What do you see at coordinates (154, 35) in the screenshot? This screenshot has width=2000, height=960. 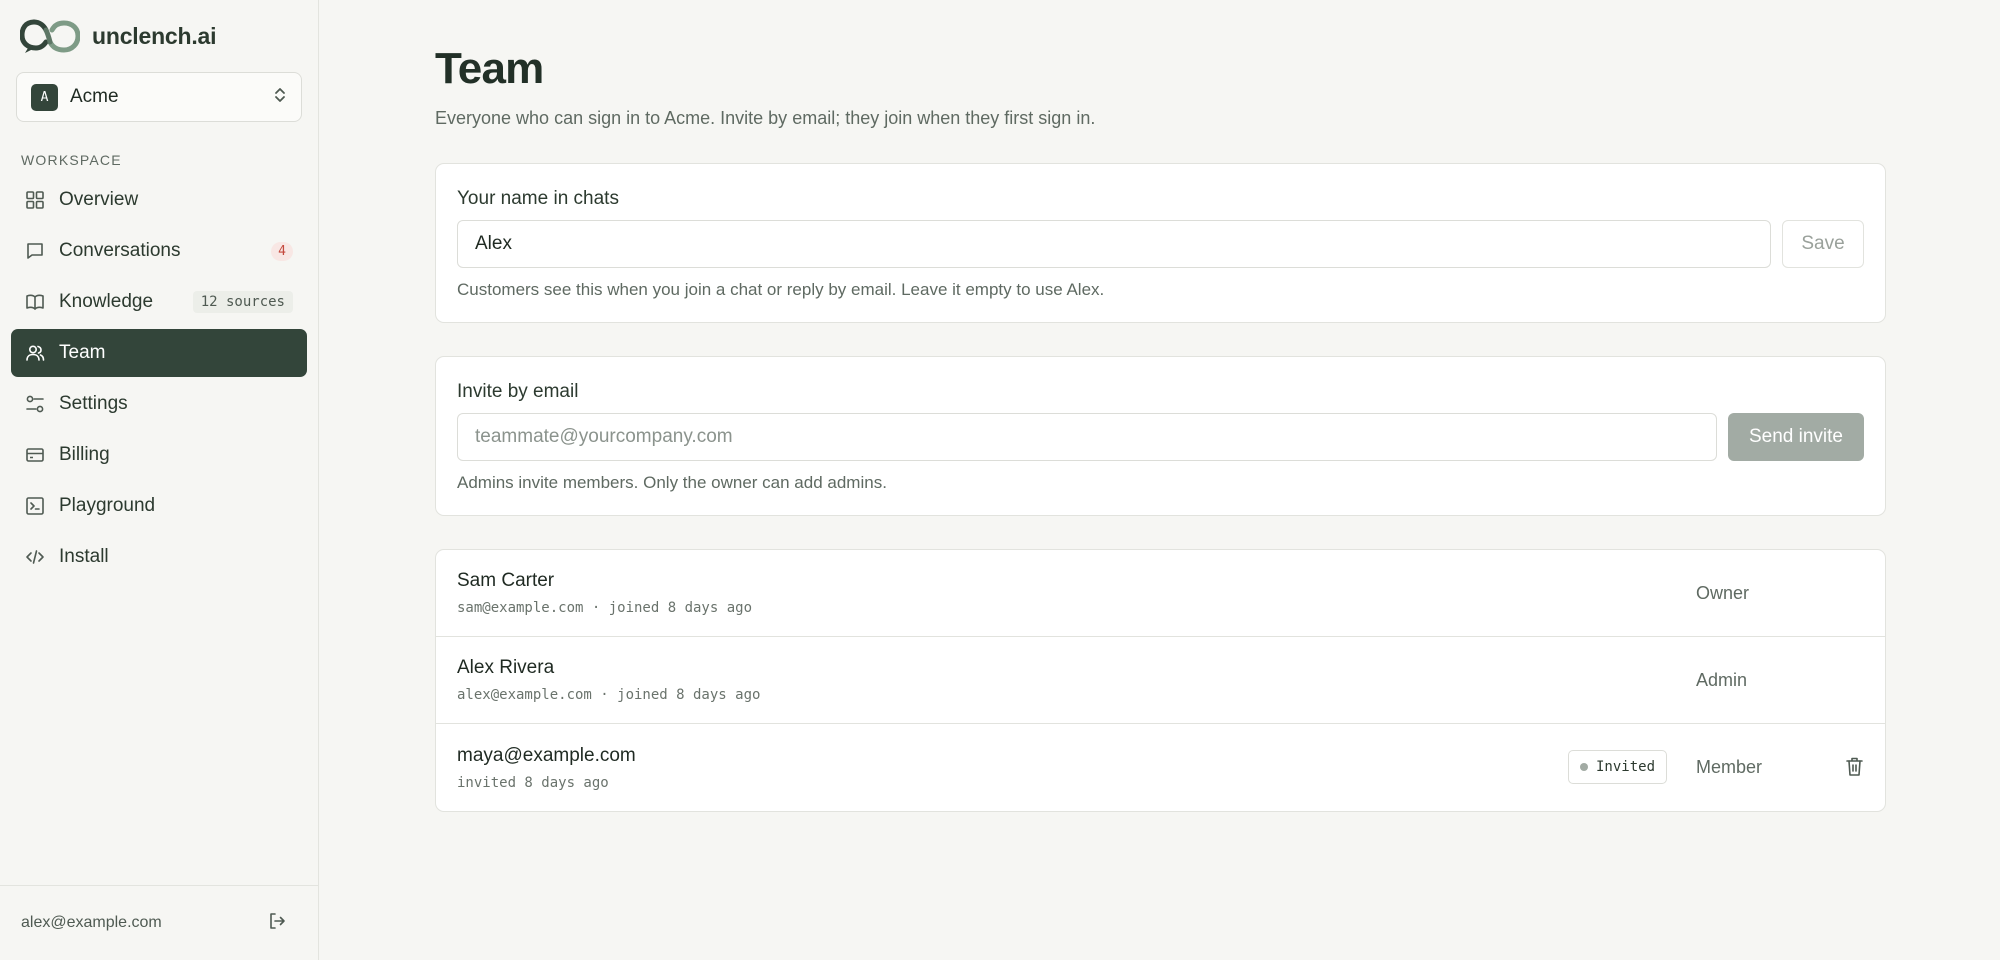 I see `brand-name: unclench.ai` at bounding box center [154, 35].